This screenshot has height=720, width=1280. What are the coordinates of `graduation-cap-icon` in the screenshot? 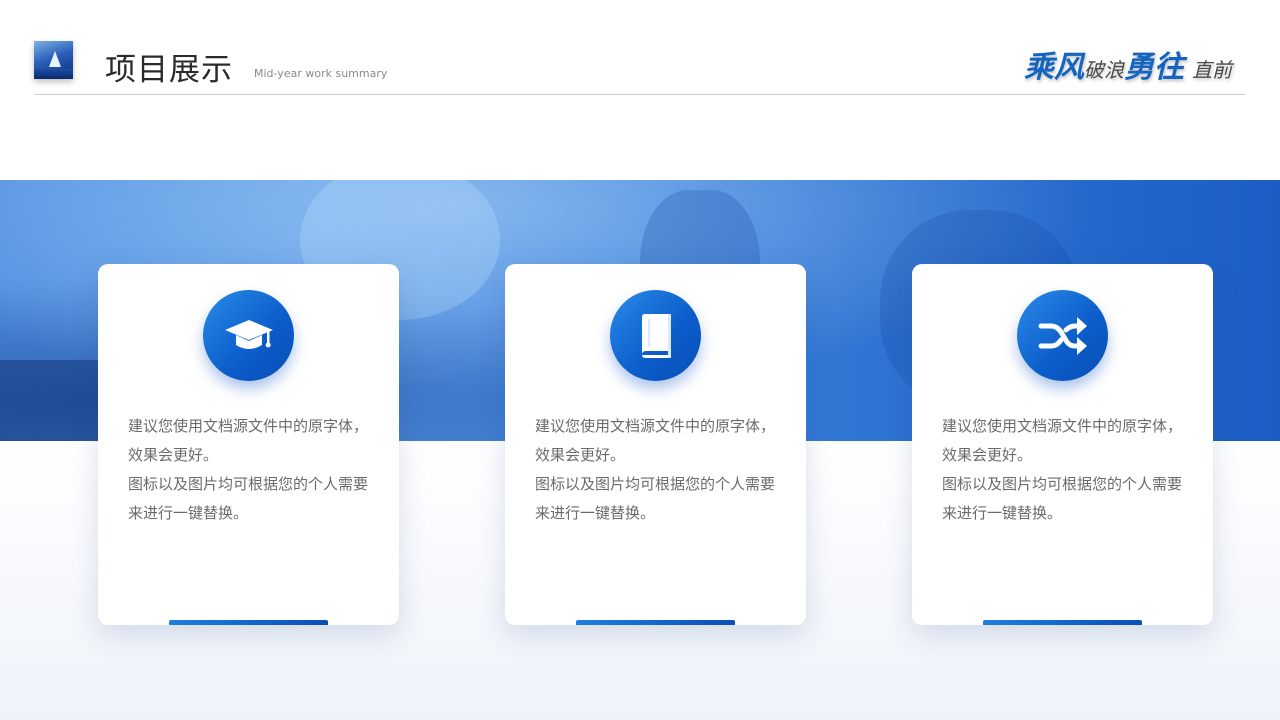 It's located at (248, 334).